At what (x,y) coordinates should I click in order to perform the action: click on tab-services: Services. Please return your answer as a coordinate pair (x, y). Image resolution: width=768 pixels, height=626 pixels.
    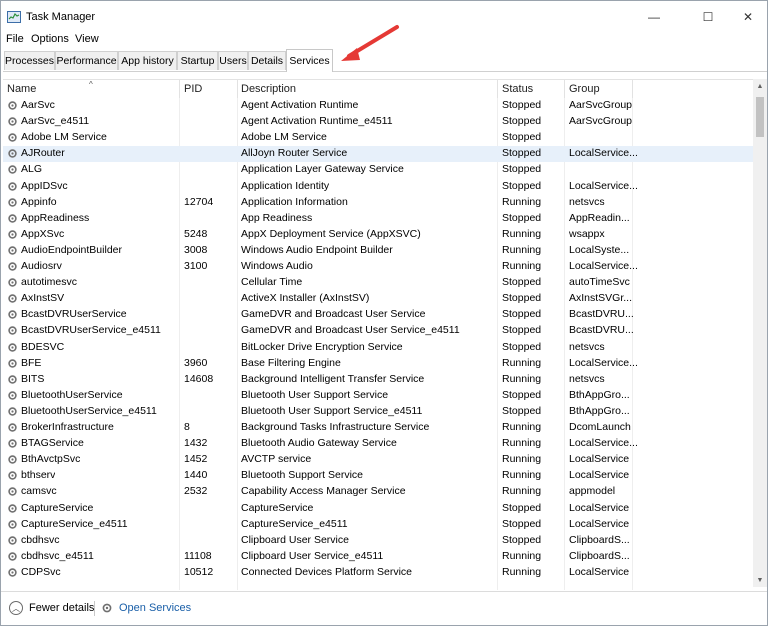
    Looking at the image, I should click on (309, 60).